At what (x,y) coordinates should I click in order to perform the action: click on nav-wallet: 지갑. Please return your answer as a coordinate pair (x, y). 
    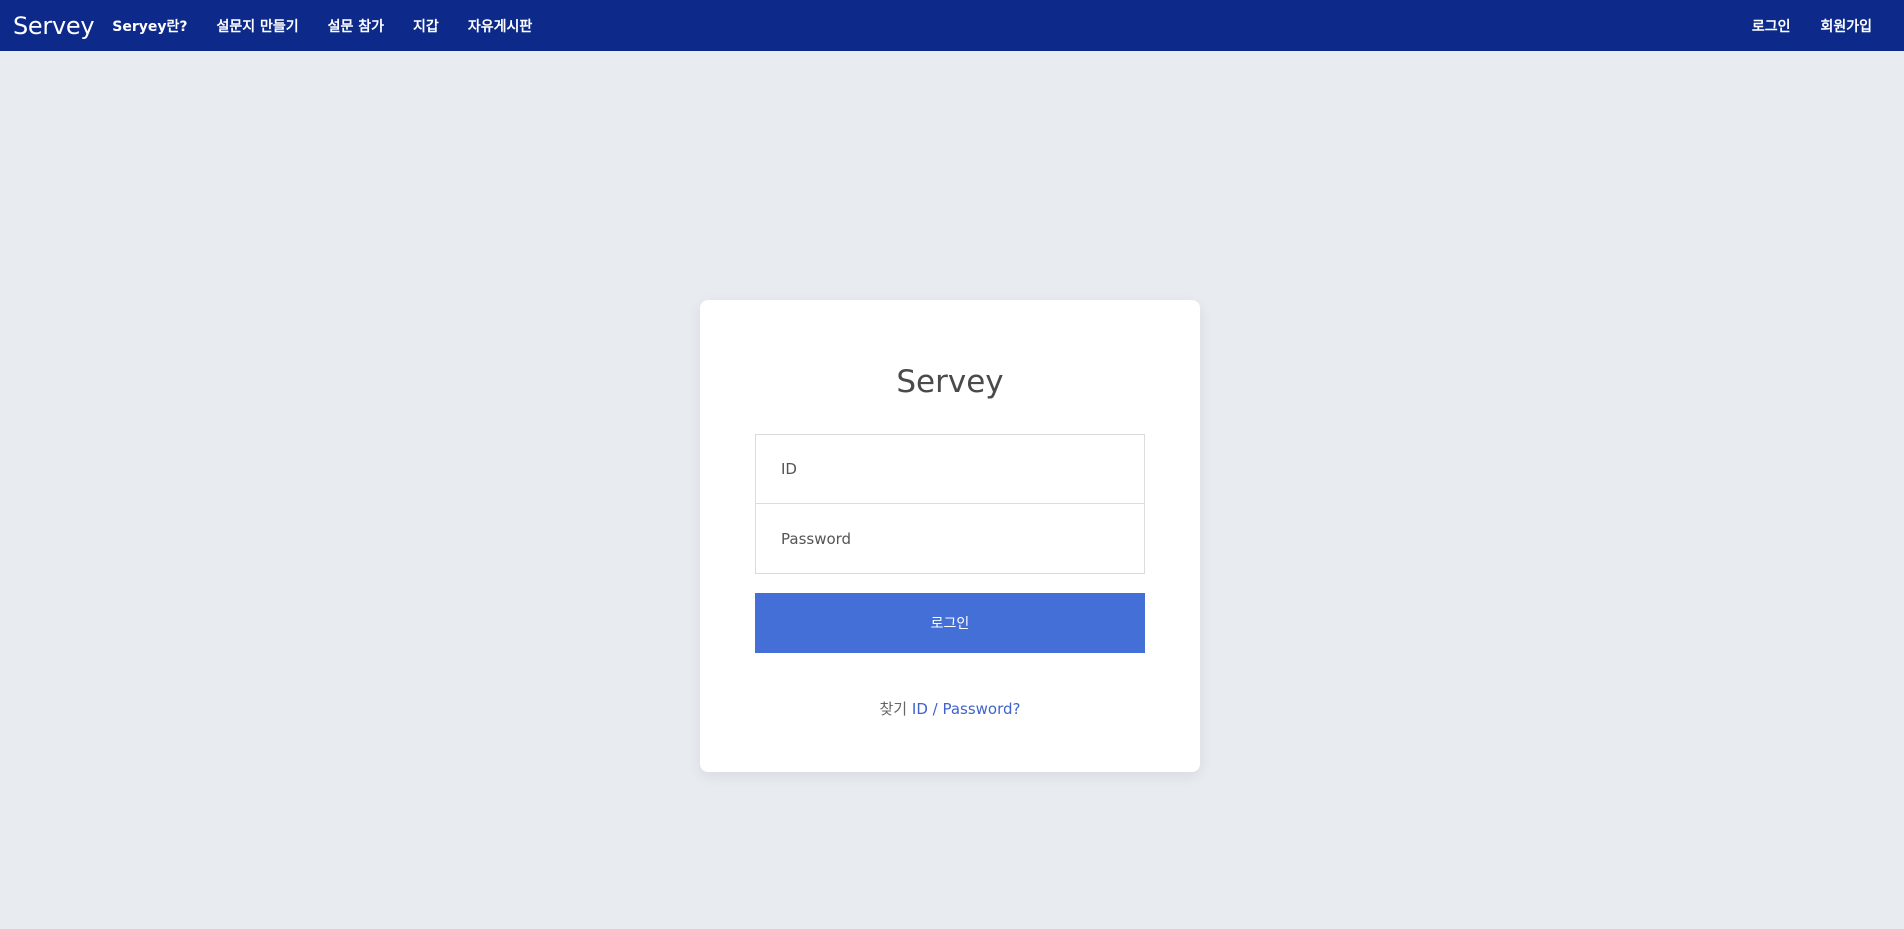
    Looking at the image, I should click on (426, 26).